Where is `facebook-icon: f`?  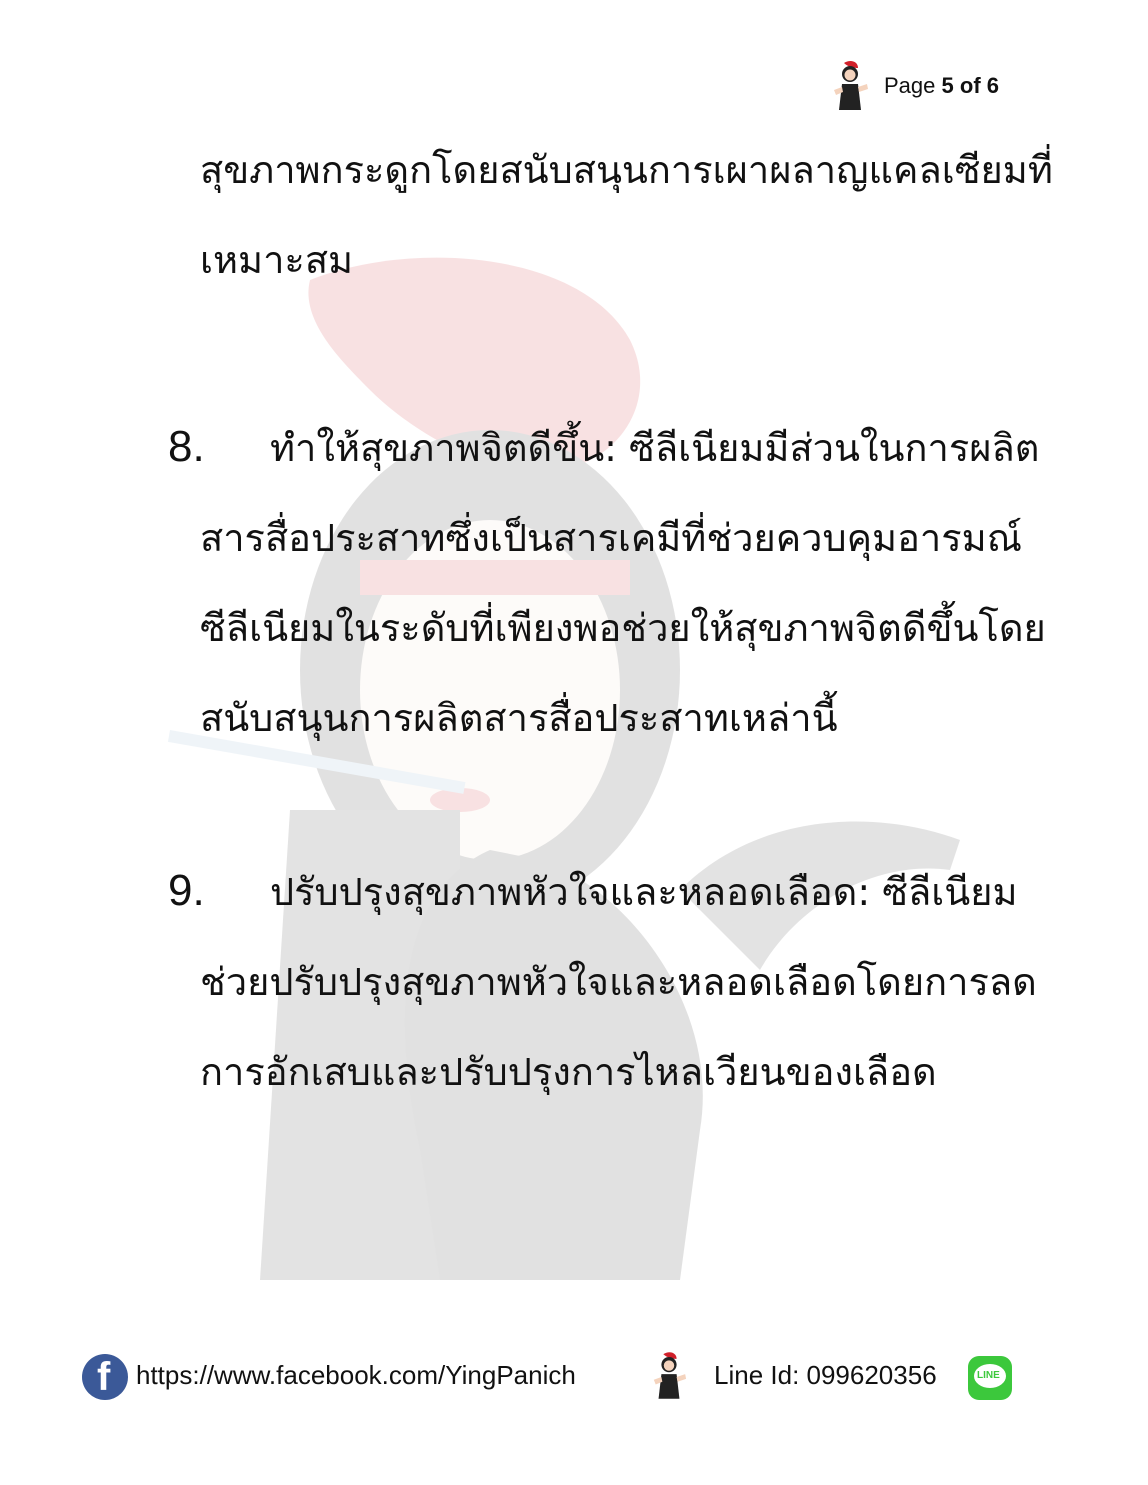
facebook-icon: f is located at coordinates (105, 1377).